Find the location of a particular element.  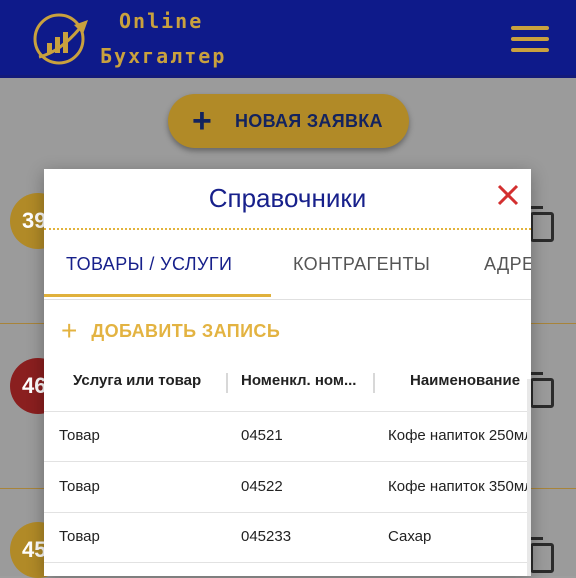

hamburger-menu-icon is located at coordinates (530, 40).